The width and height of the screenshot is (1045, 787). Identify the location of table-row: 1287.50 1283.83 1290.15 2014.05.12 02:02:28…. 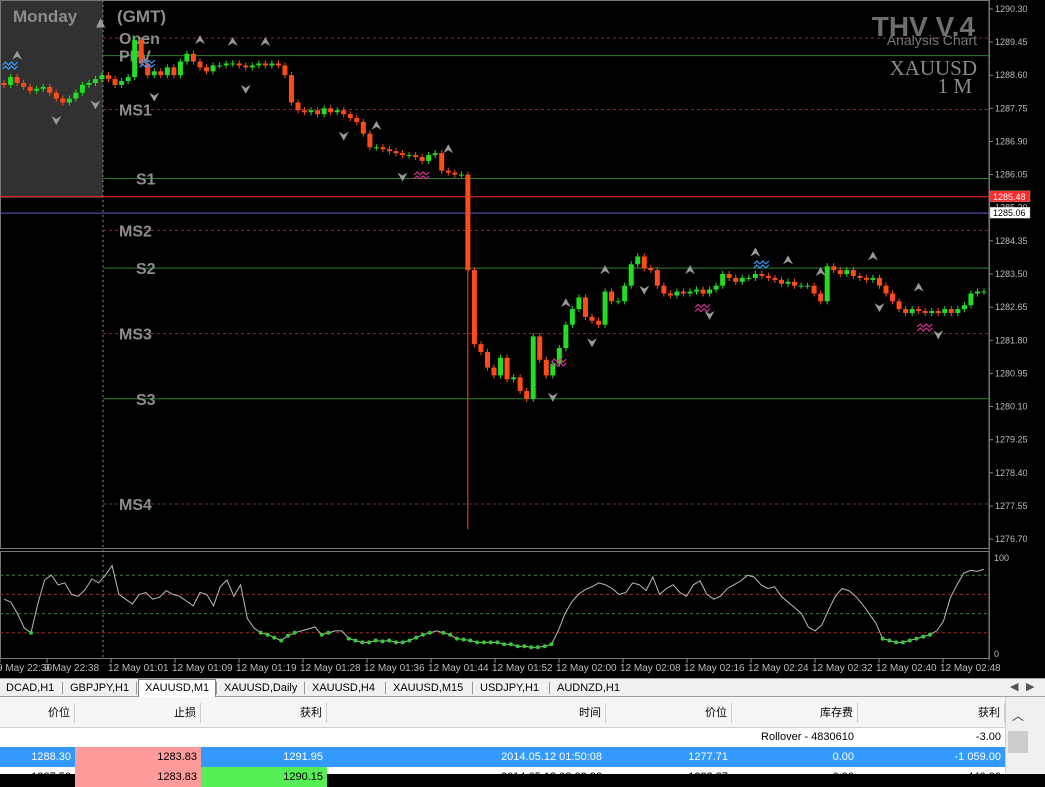
(502, 777).